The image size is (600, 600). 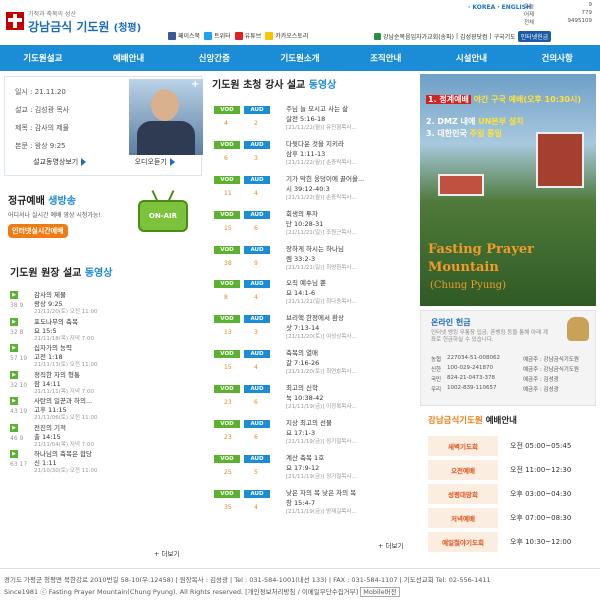 What do you see at coordinates (529, 7) in the screenshot?
I see `counter-label: 오늘` at bounding box center [529, 7].